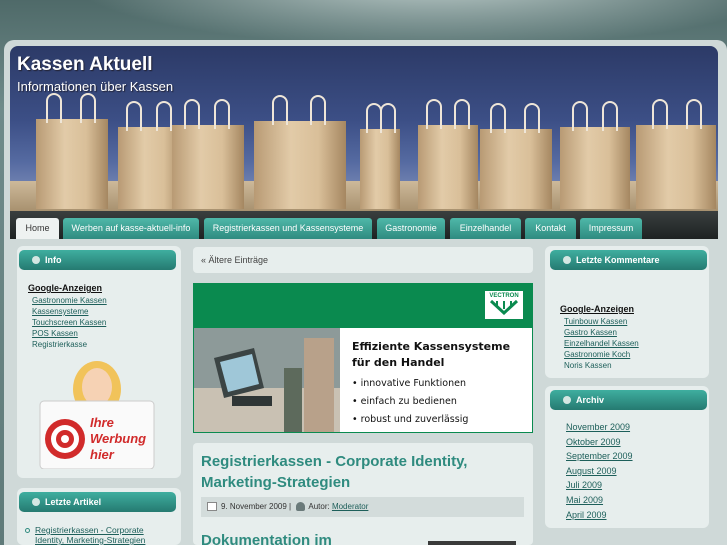 This screenshot has height=545, width=727. What do you see at coordinates (550, 228) in the screenshot?
I see `nav-kontakt: Kontakt` at bounding box center [550, 228].